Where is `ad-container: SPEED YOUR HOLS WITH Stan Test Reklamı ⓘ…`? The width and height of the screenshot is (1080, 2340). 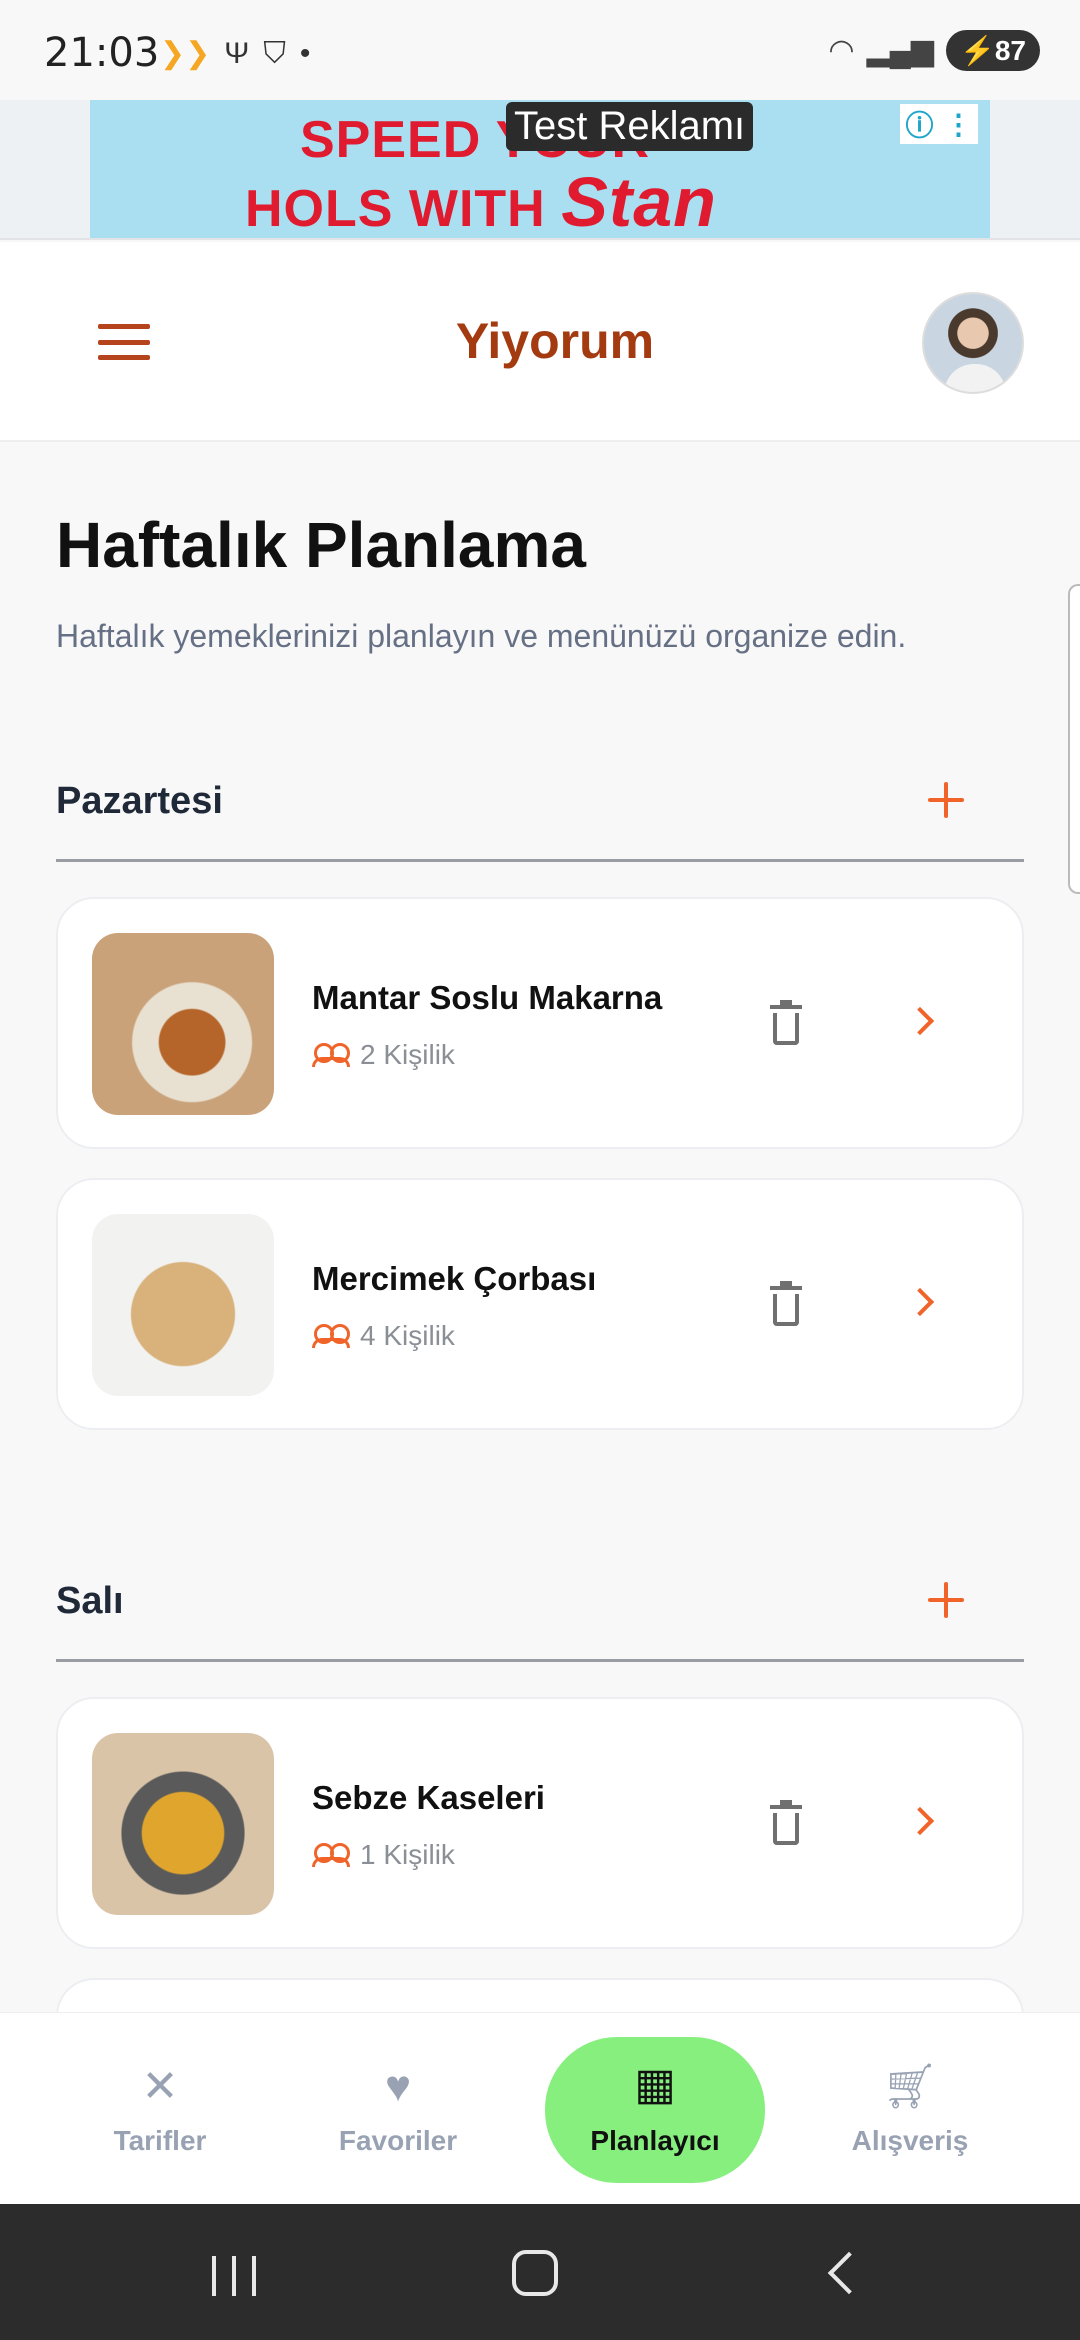
ad-container: SPEED YOUR HOLS WITH Stan Test Reklamı ⓘ… is located at coordinates (540, 170).